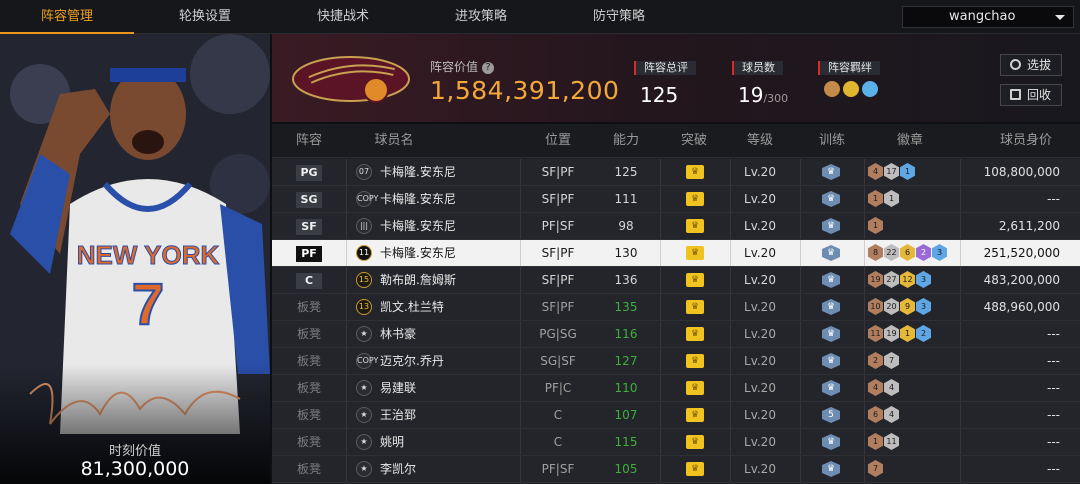  Describe the element at coordinates (309, 173) in the screenshot. I see `slot-position-badge: PG` at that location.